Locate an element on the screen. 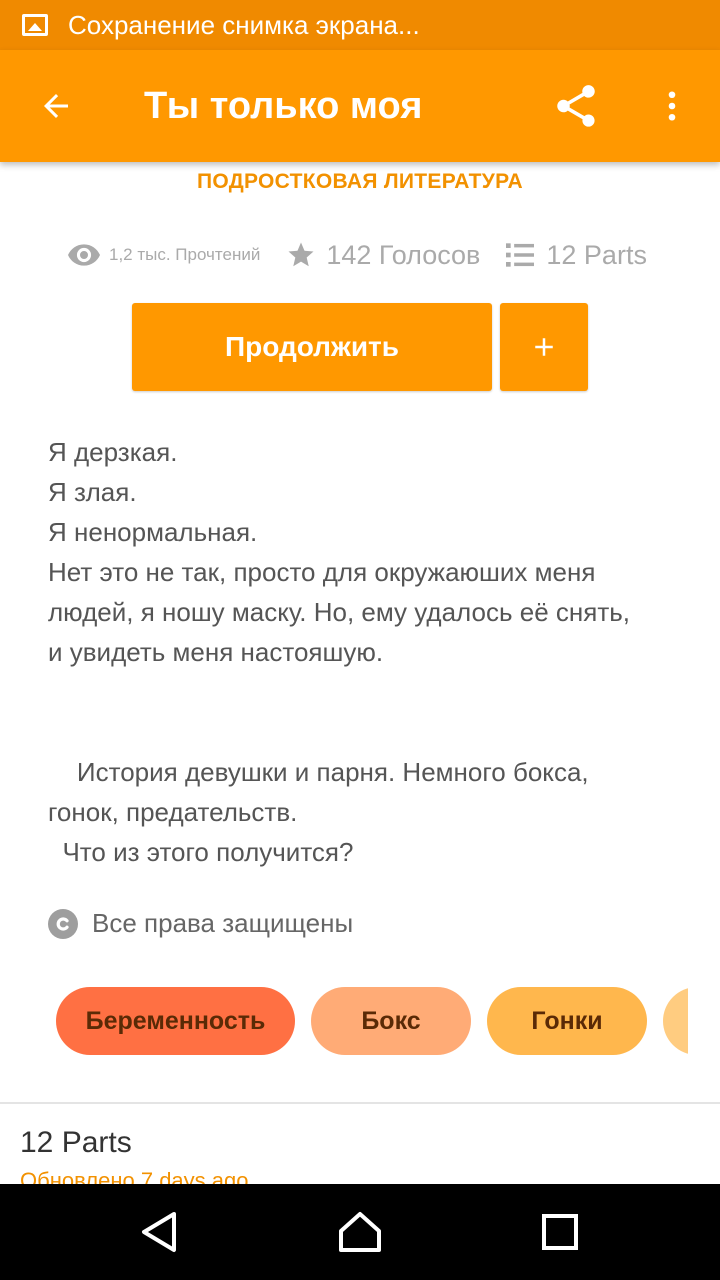  parts-updated-text: Обновлено 7 days ago is located at coordinates (134, 1176).